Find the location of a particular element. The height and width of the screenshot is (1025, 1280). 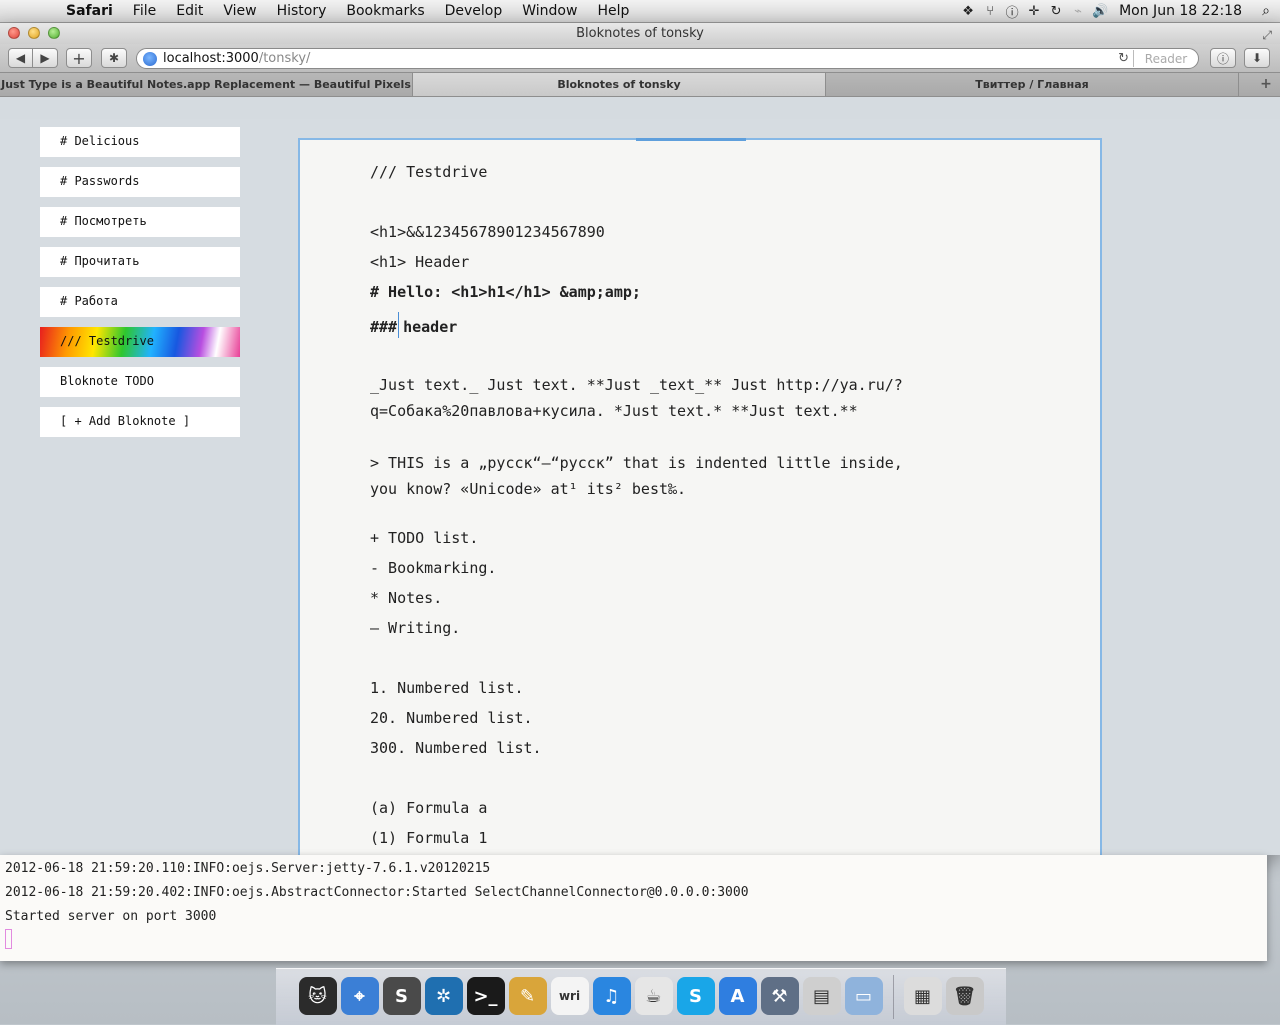

info-icon: ⓘ is located at coordinates (1012, 11).